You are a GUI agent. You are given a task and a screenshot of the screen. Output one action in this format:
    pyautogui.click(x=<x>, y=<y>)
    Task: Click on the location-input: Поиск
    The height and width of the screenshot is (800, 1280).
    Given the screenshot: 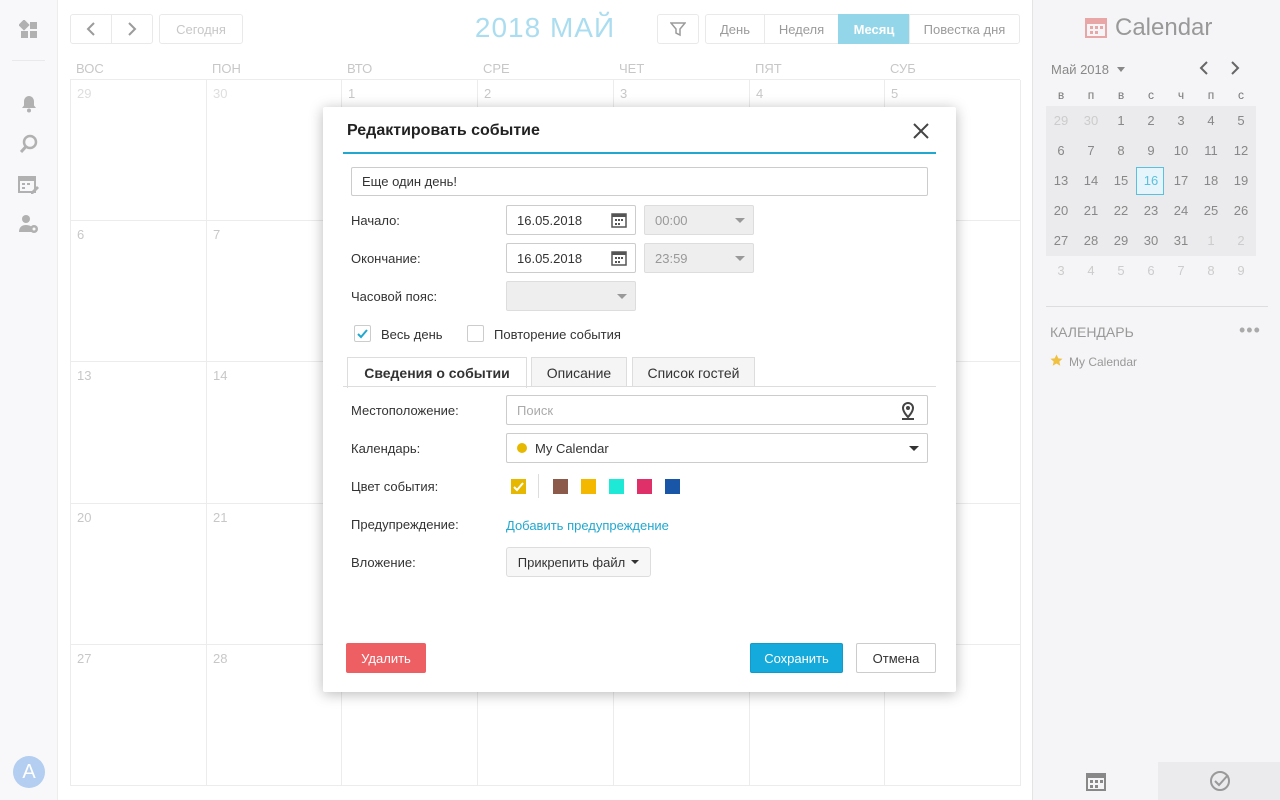 What is the action you would take?
    pyautogui.click(x=717, y=410)
    